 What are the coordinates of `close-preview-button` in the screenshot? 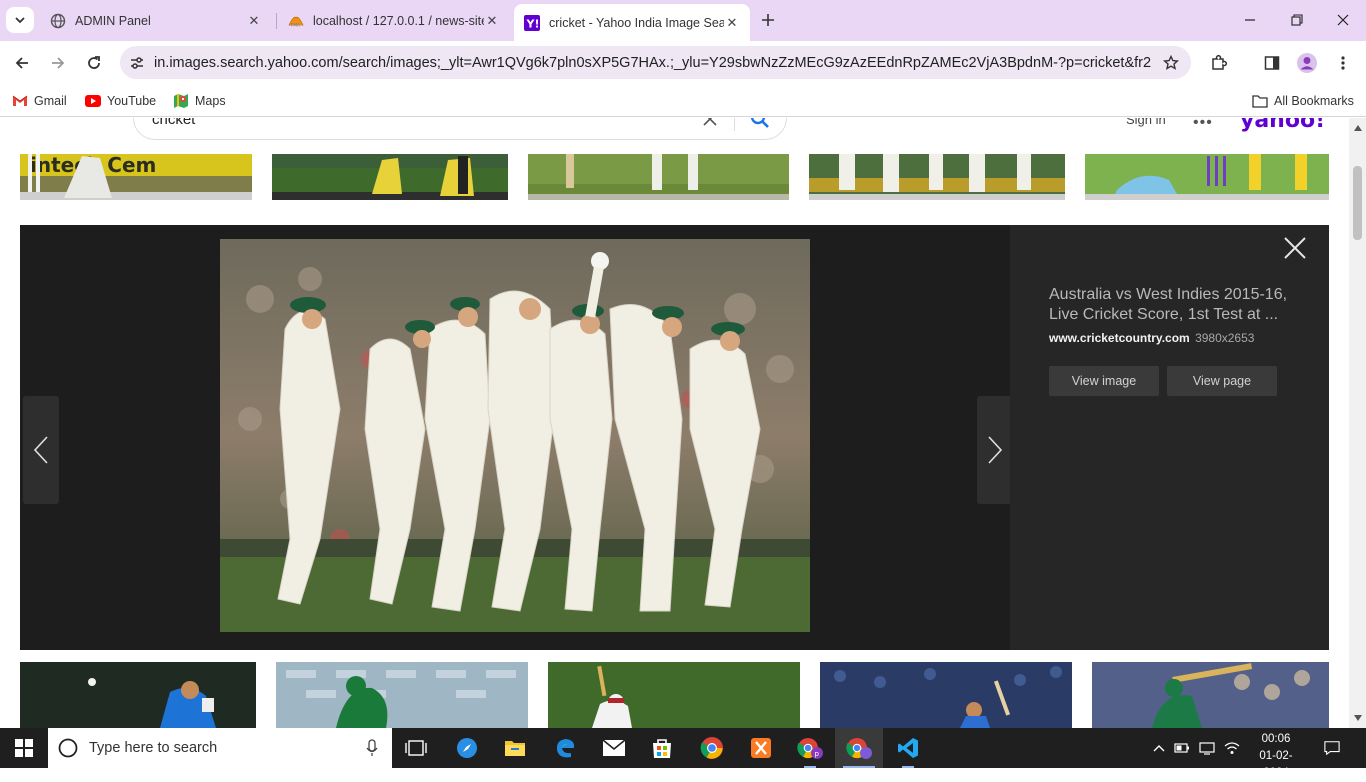 It's located at (1295, 248).